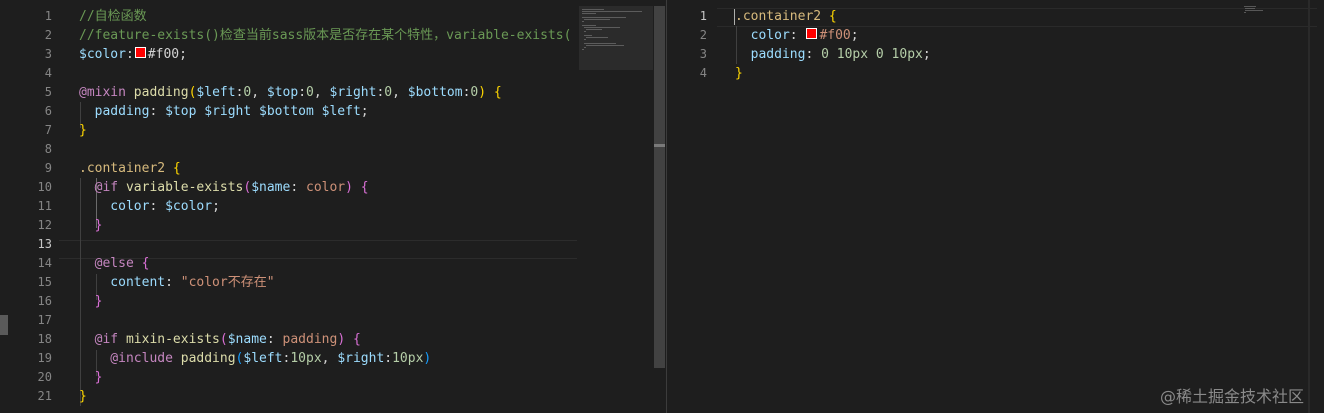  What do you see at coordinates (44, 187) in the screenshot?
I see `line-number: 10` at bounding box center [44, 187].